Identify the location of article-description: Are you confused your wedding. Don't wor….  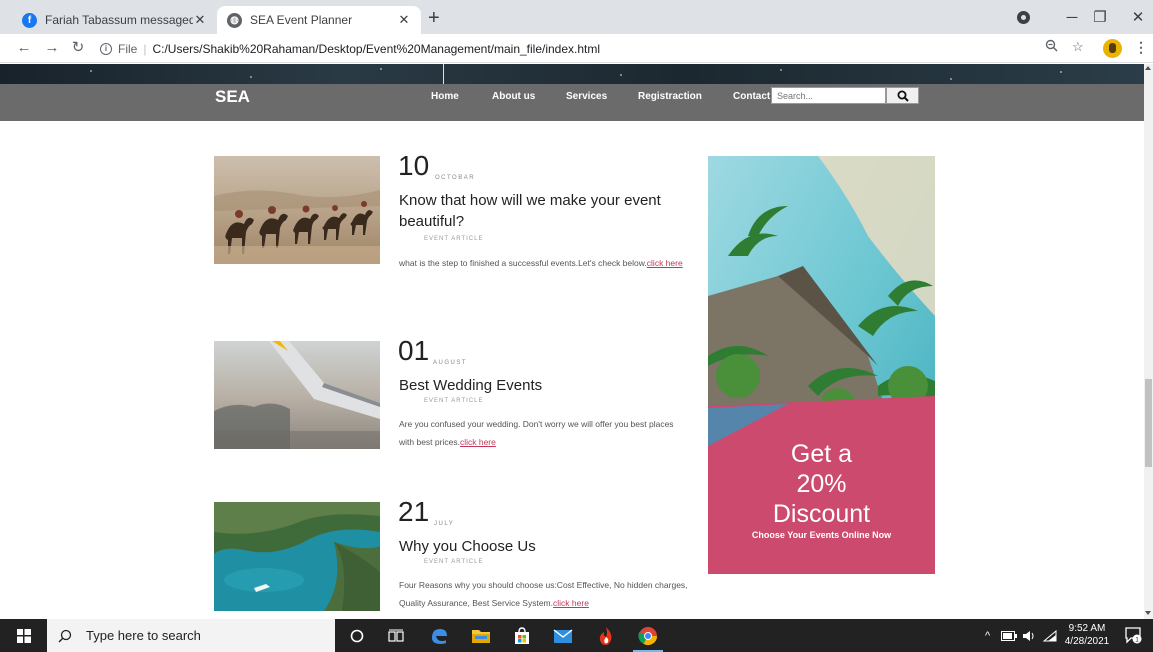
(536, 433).